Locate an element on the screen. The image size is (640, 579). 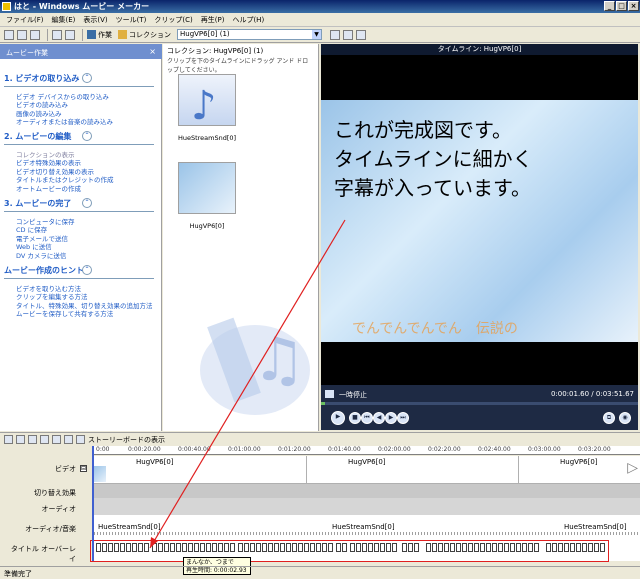
status-bar: 準備完了 is located at coordinates (320, 572).